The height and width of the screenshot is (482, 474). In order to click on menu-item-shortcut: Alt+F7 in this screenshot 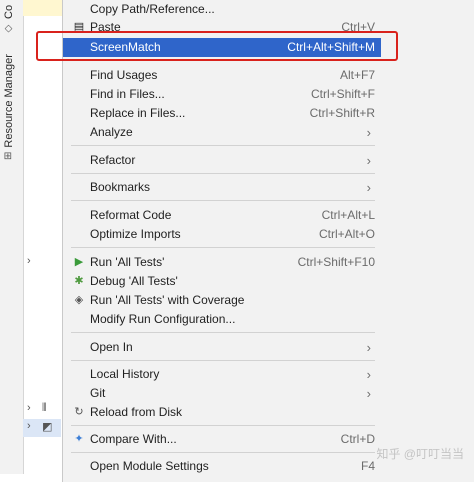, I will do `click(357, 75)`.